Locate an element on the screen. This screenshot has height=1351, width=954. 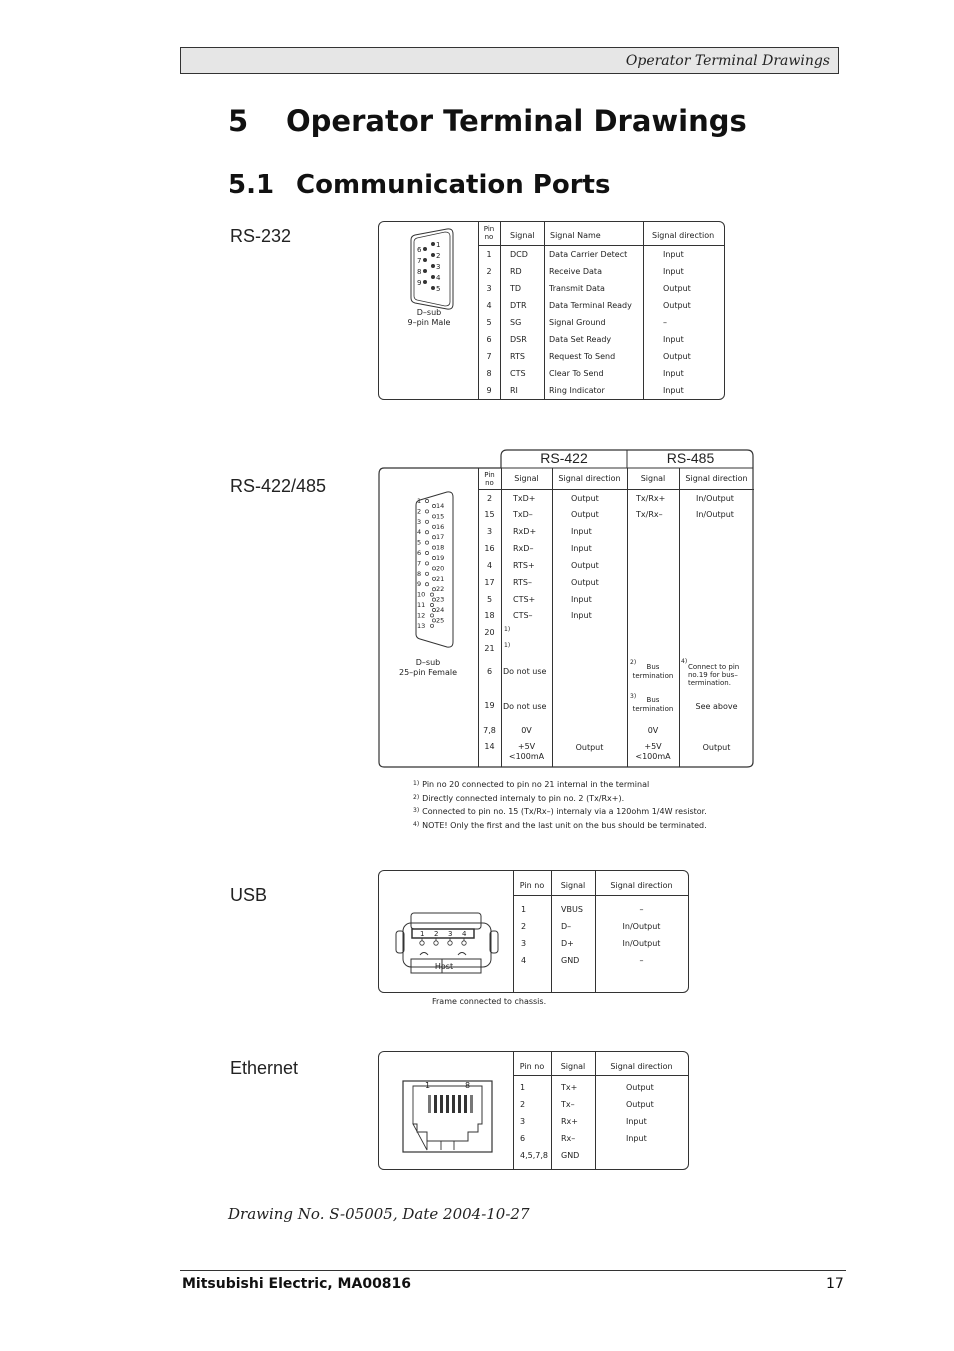
usb-host-caption: Host is located at coordinates (444, 966).